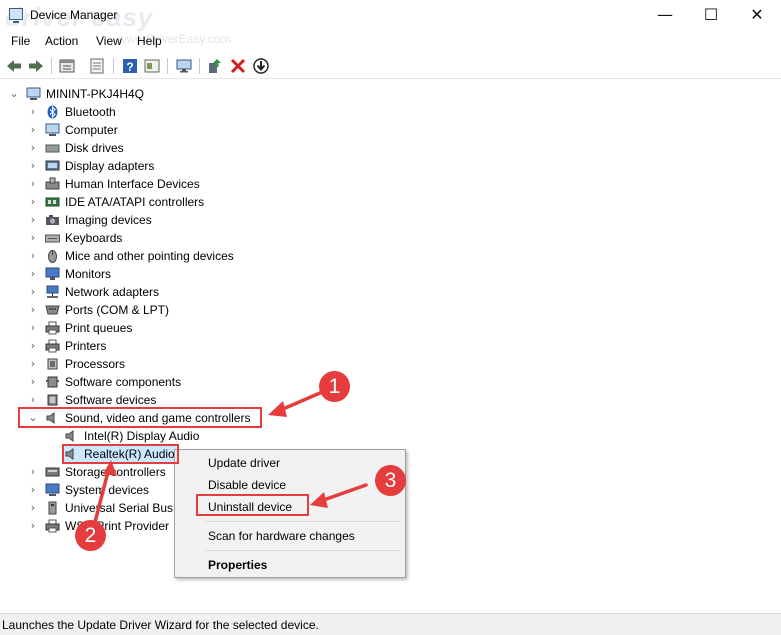 Image resolution: width=781 pixels, height=635 pixels. What do you see at coordinates (109, 41) in the screenshot?
I see `menu-view: View` at bounding box center [109, 41].